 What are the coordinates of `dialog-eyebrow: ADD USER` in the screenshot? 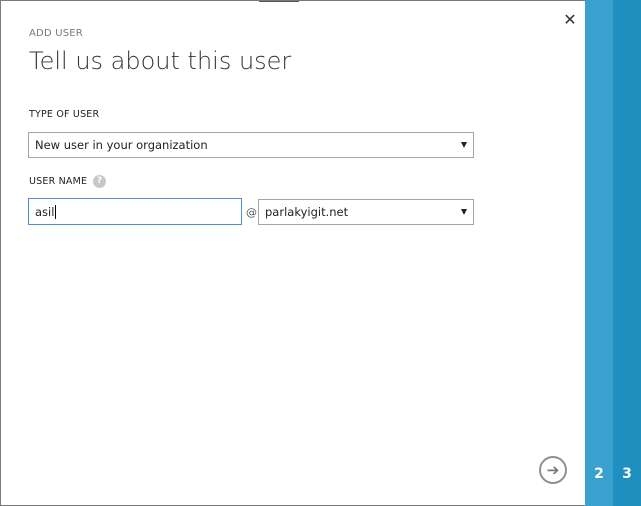 It's located at (56, 33).